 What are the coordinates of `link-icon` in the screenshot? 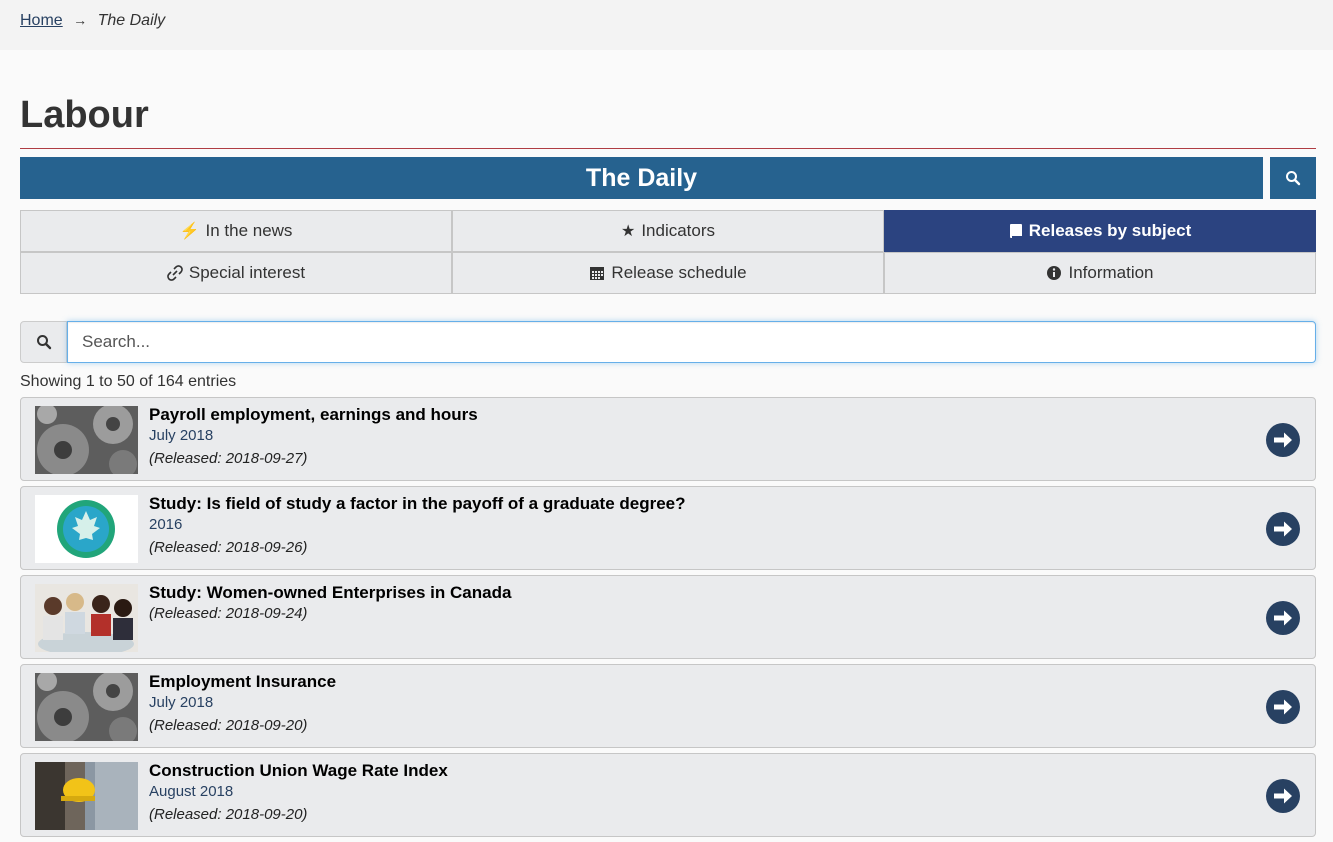 It's located at (175, 273).